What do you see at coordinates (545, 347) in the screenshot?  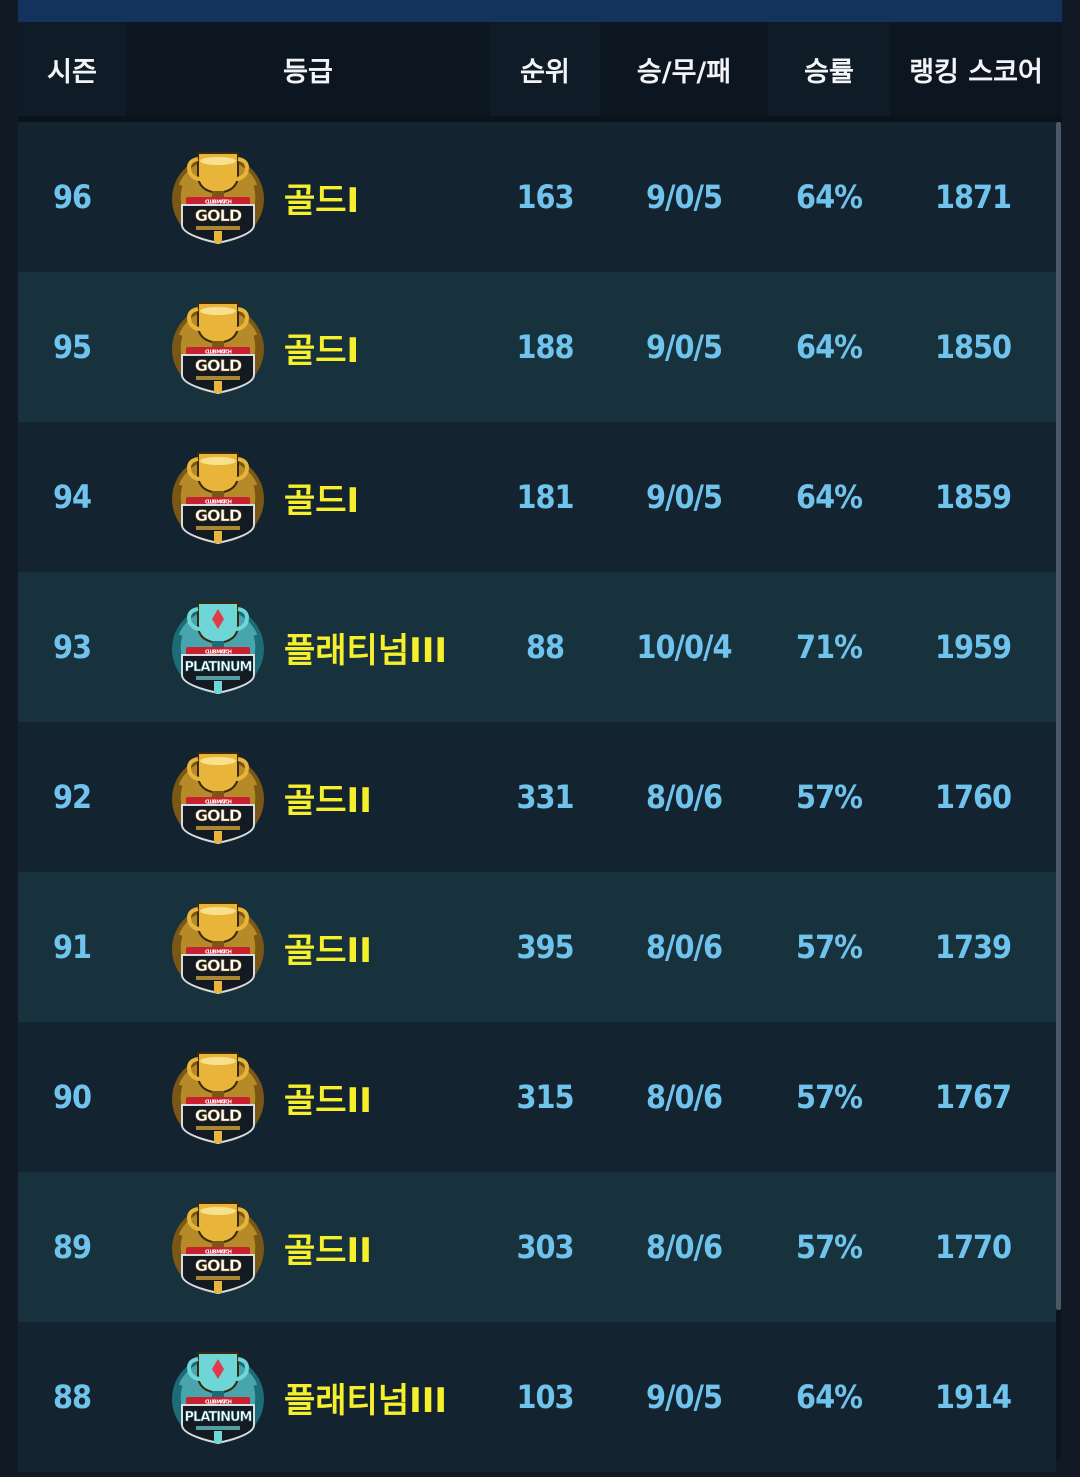 I see `rank-cell: 188` at bounding box center [545, 347].